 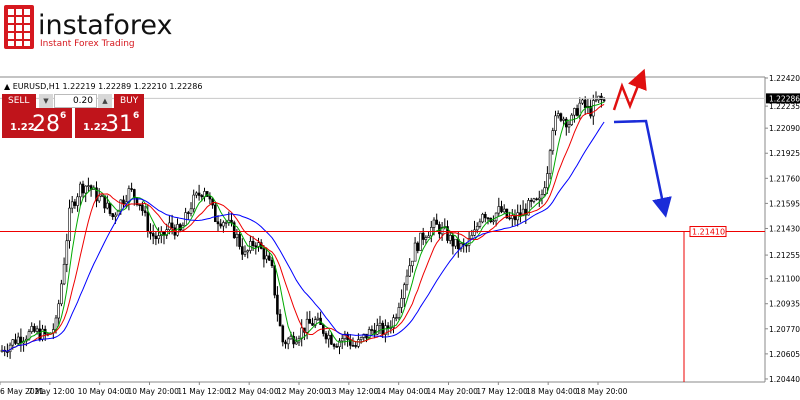 I want to click on buy-button: BUY, so click(x=129, y=101).